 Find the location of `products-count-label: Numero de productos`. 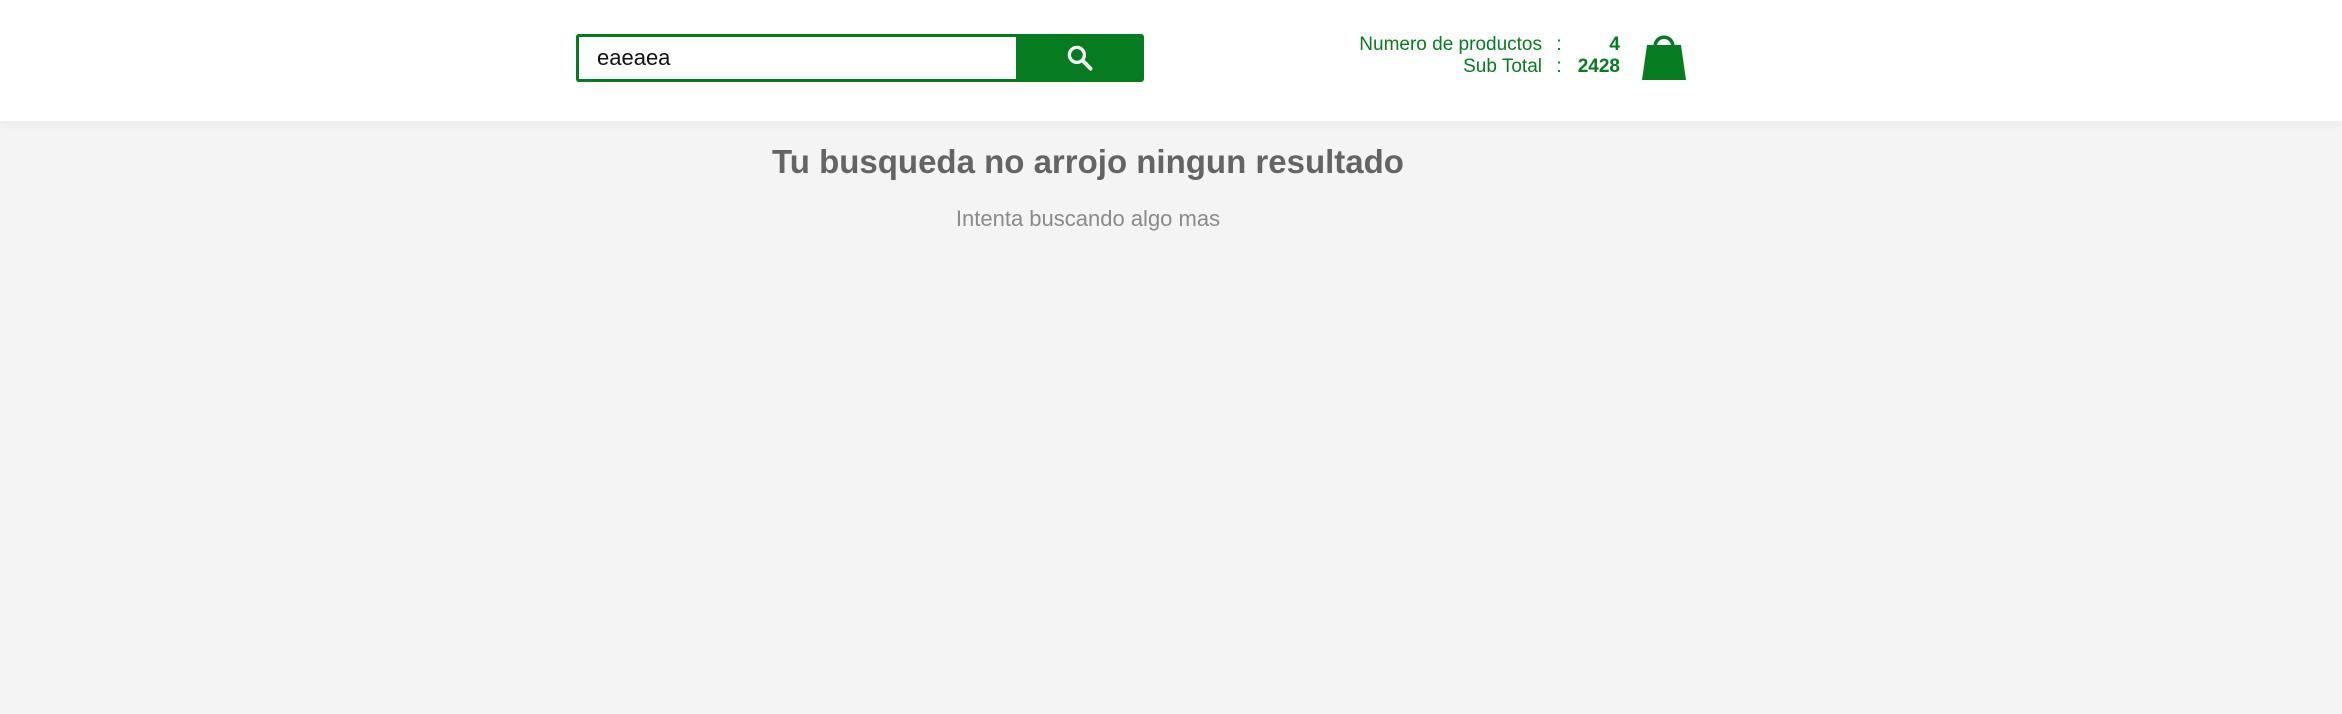

products-count-label: Numero de productos is located at coordinates (1450, 44).